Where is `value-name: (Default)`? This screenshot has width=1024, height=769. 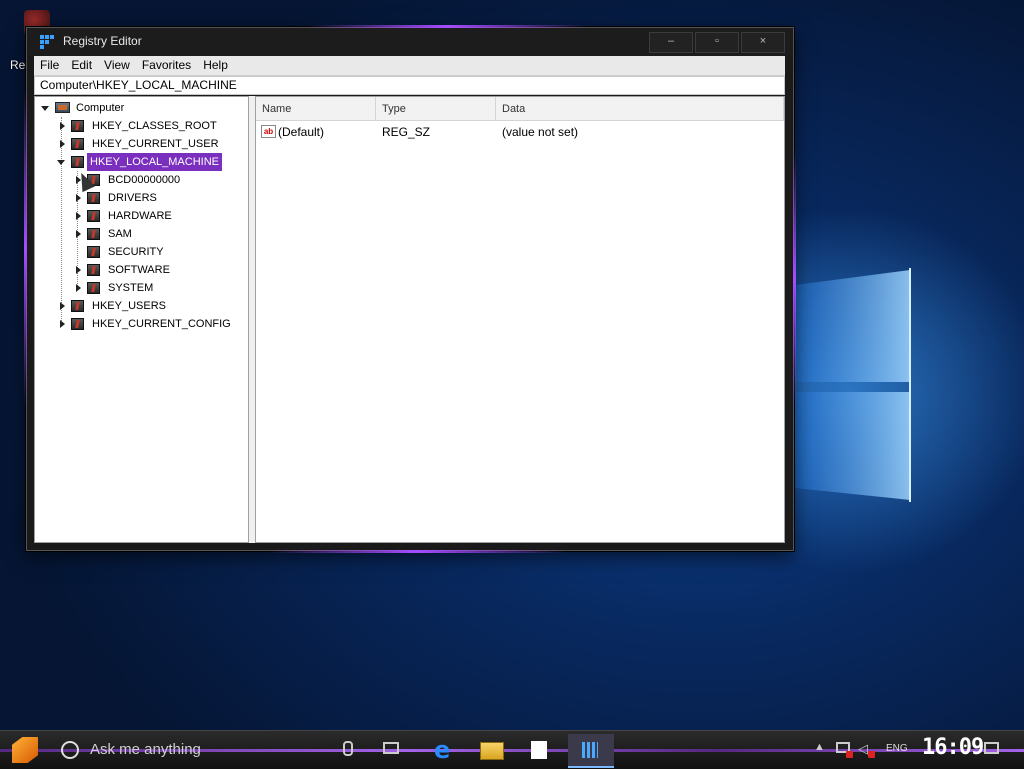 value-name: (Default) is located at coordinates (301, 132).